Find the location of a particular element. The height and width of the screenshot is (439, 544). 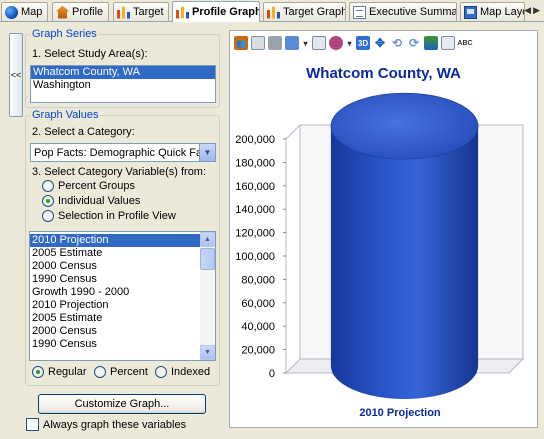

tab-profile-graph: Profile Graph is located at coordinates (216, 11).